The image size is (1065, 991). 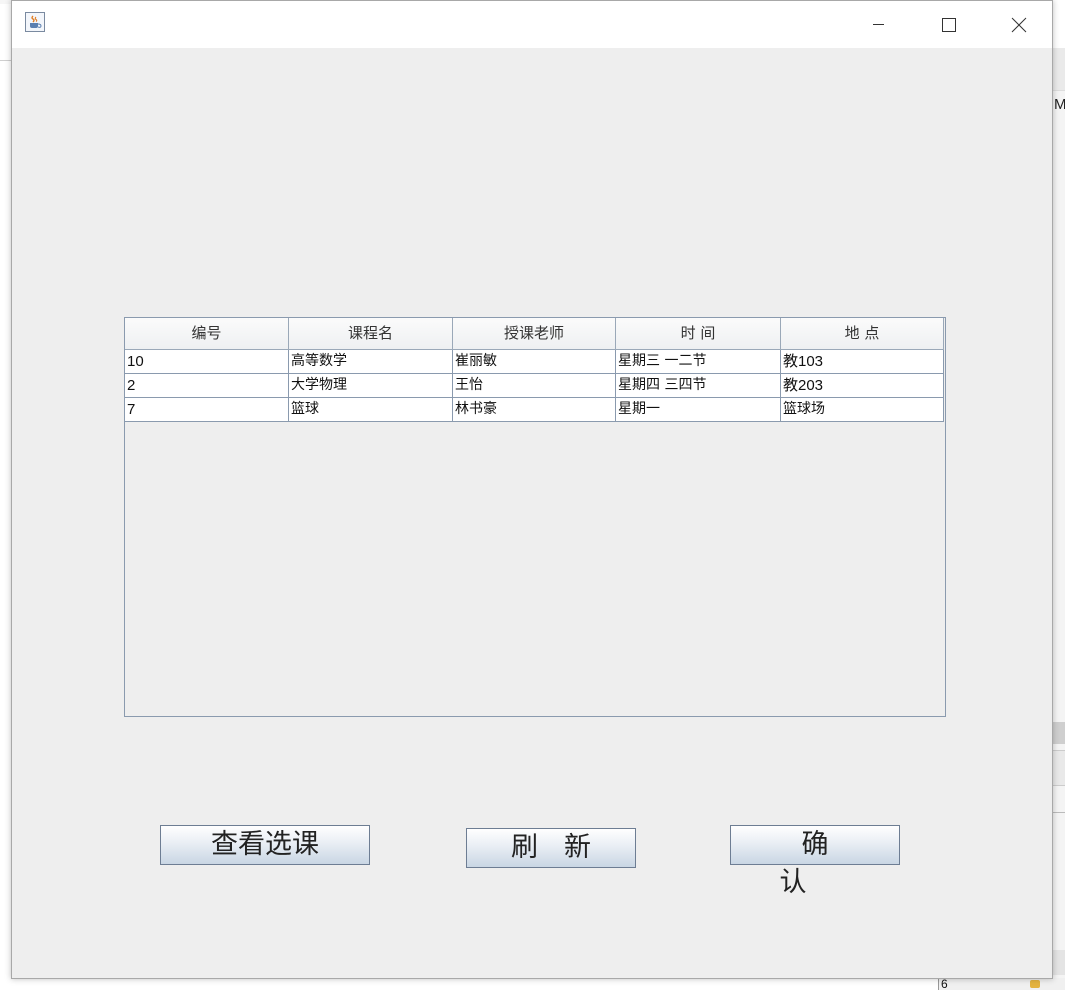 What do you see at coordinates (1059, 104) in the screenshot?
I see `background-right-text: M` at bounding box center [1059, 104].